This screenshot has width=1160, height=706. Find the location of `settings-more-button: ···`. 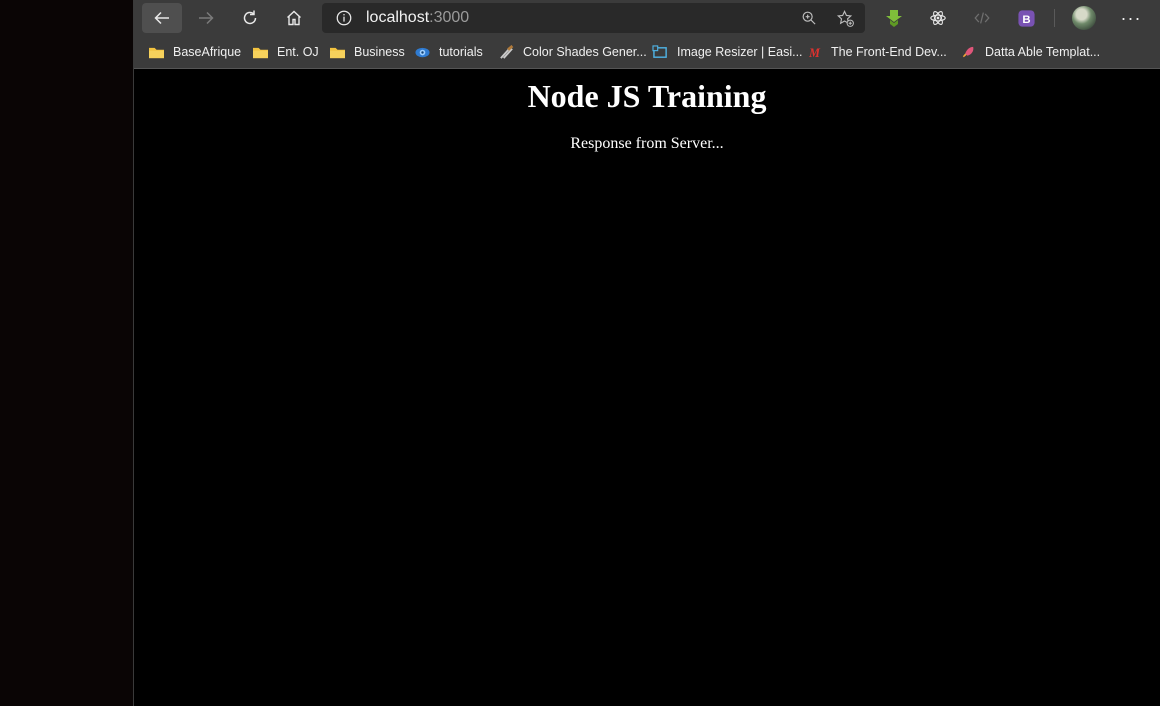

settings-more-button: ··· is located at coordinates (1131, 18).